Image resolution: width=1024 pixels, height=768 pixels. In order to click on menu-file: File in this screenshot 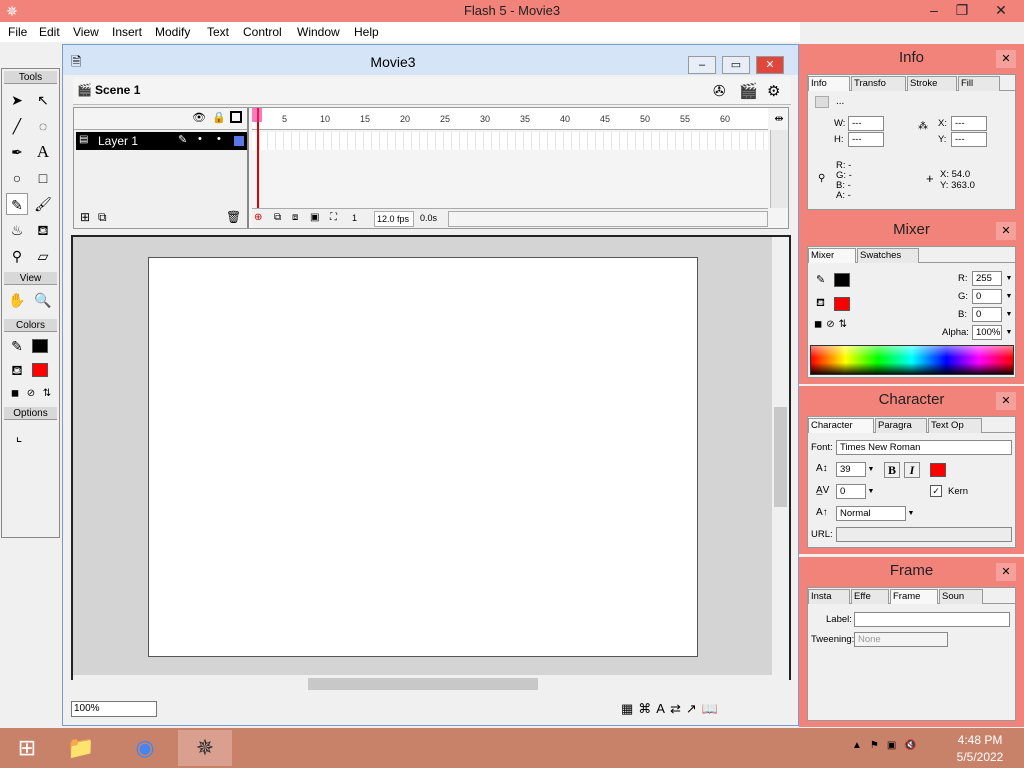, I will do `click(17, 32)`.